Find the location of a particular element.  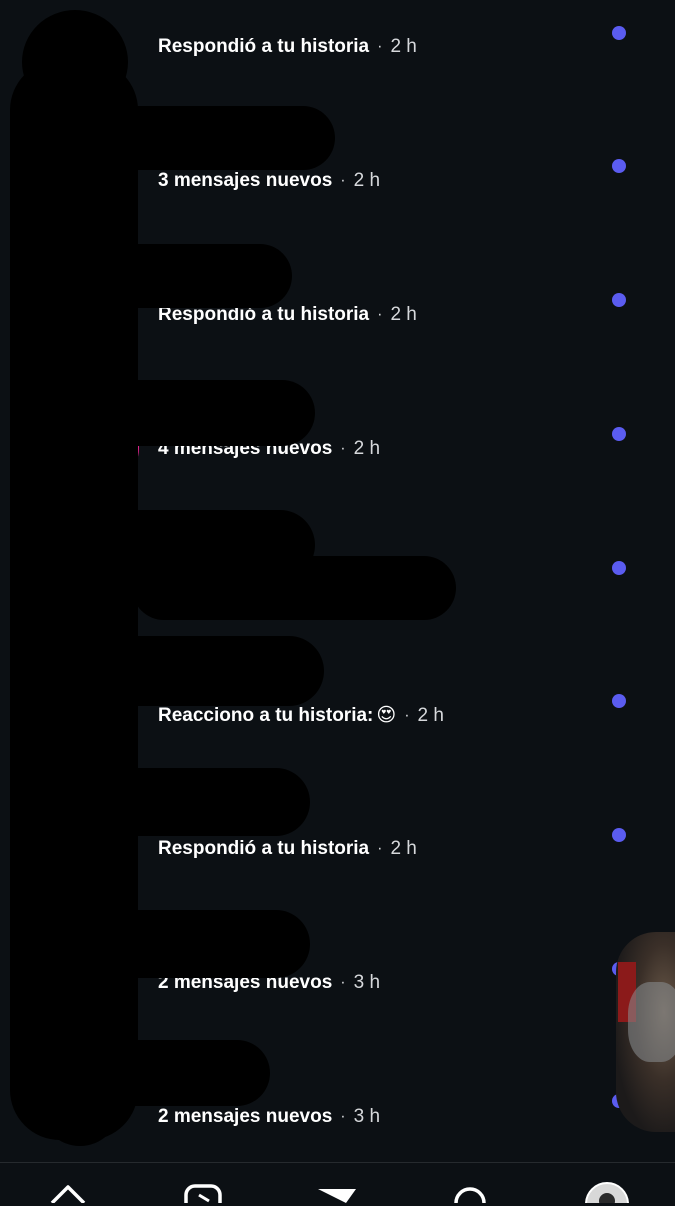

message-status: 3 mensajes nuevos is located at coordinates (245, 180).